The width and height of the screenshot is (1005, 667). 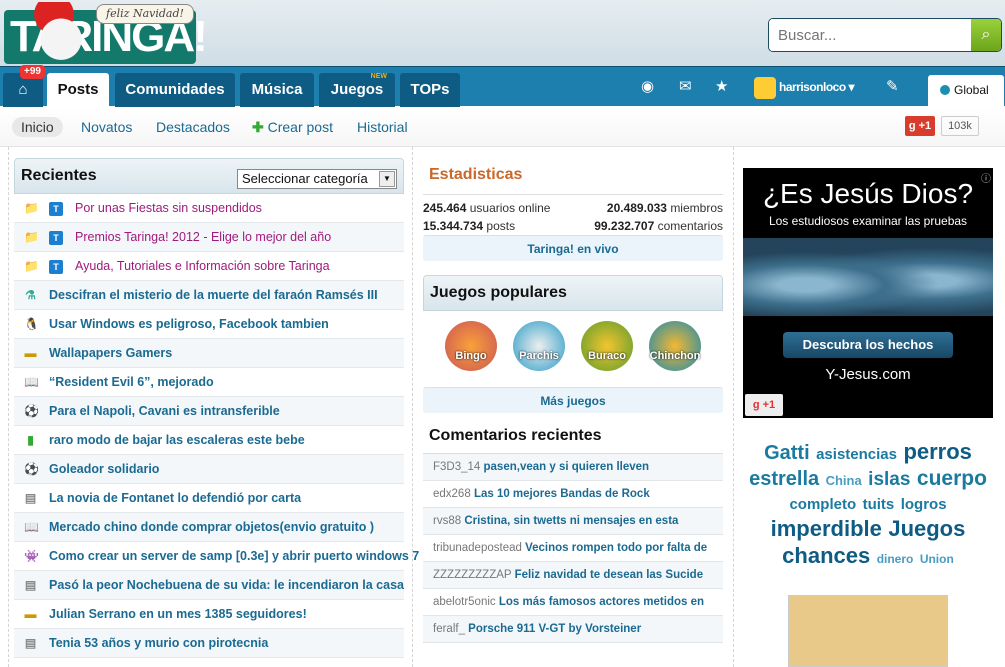 What do you see at coordinates (868, 345) in the screenshot?
I see `ad-button: Descubra los hechos` at bounding box center [868, 345].